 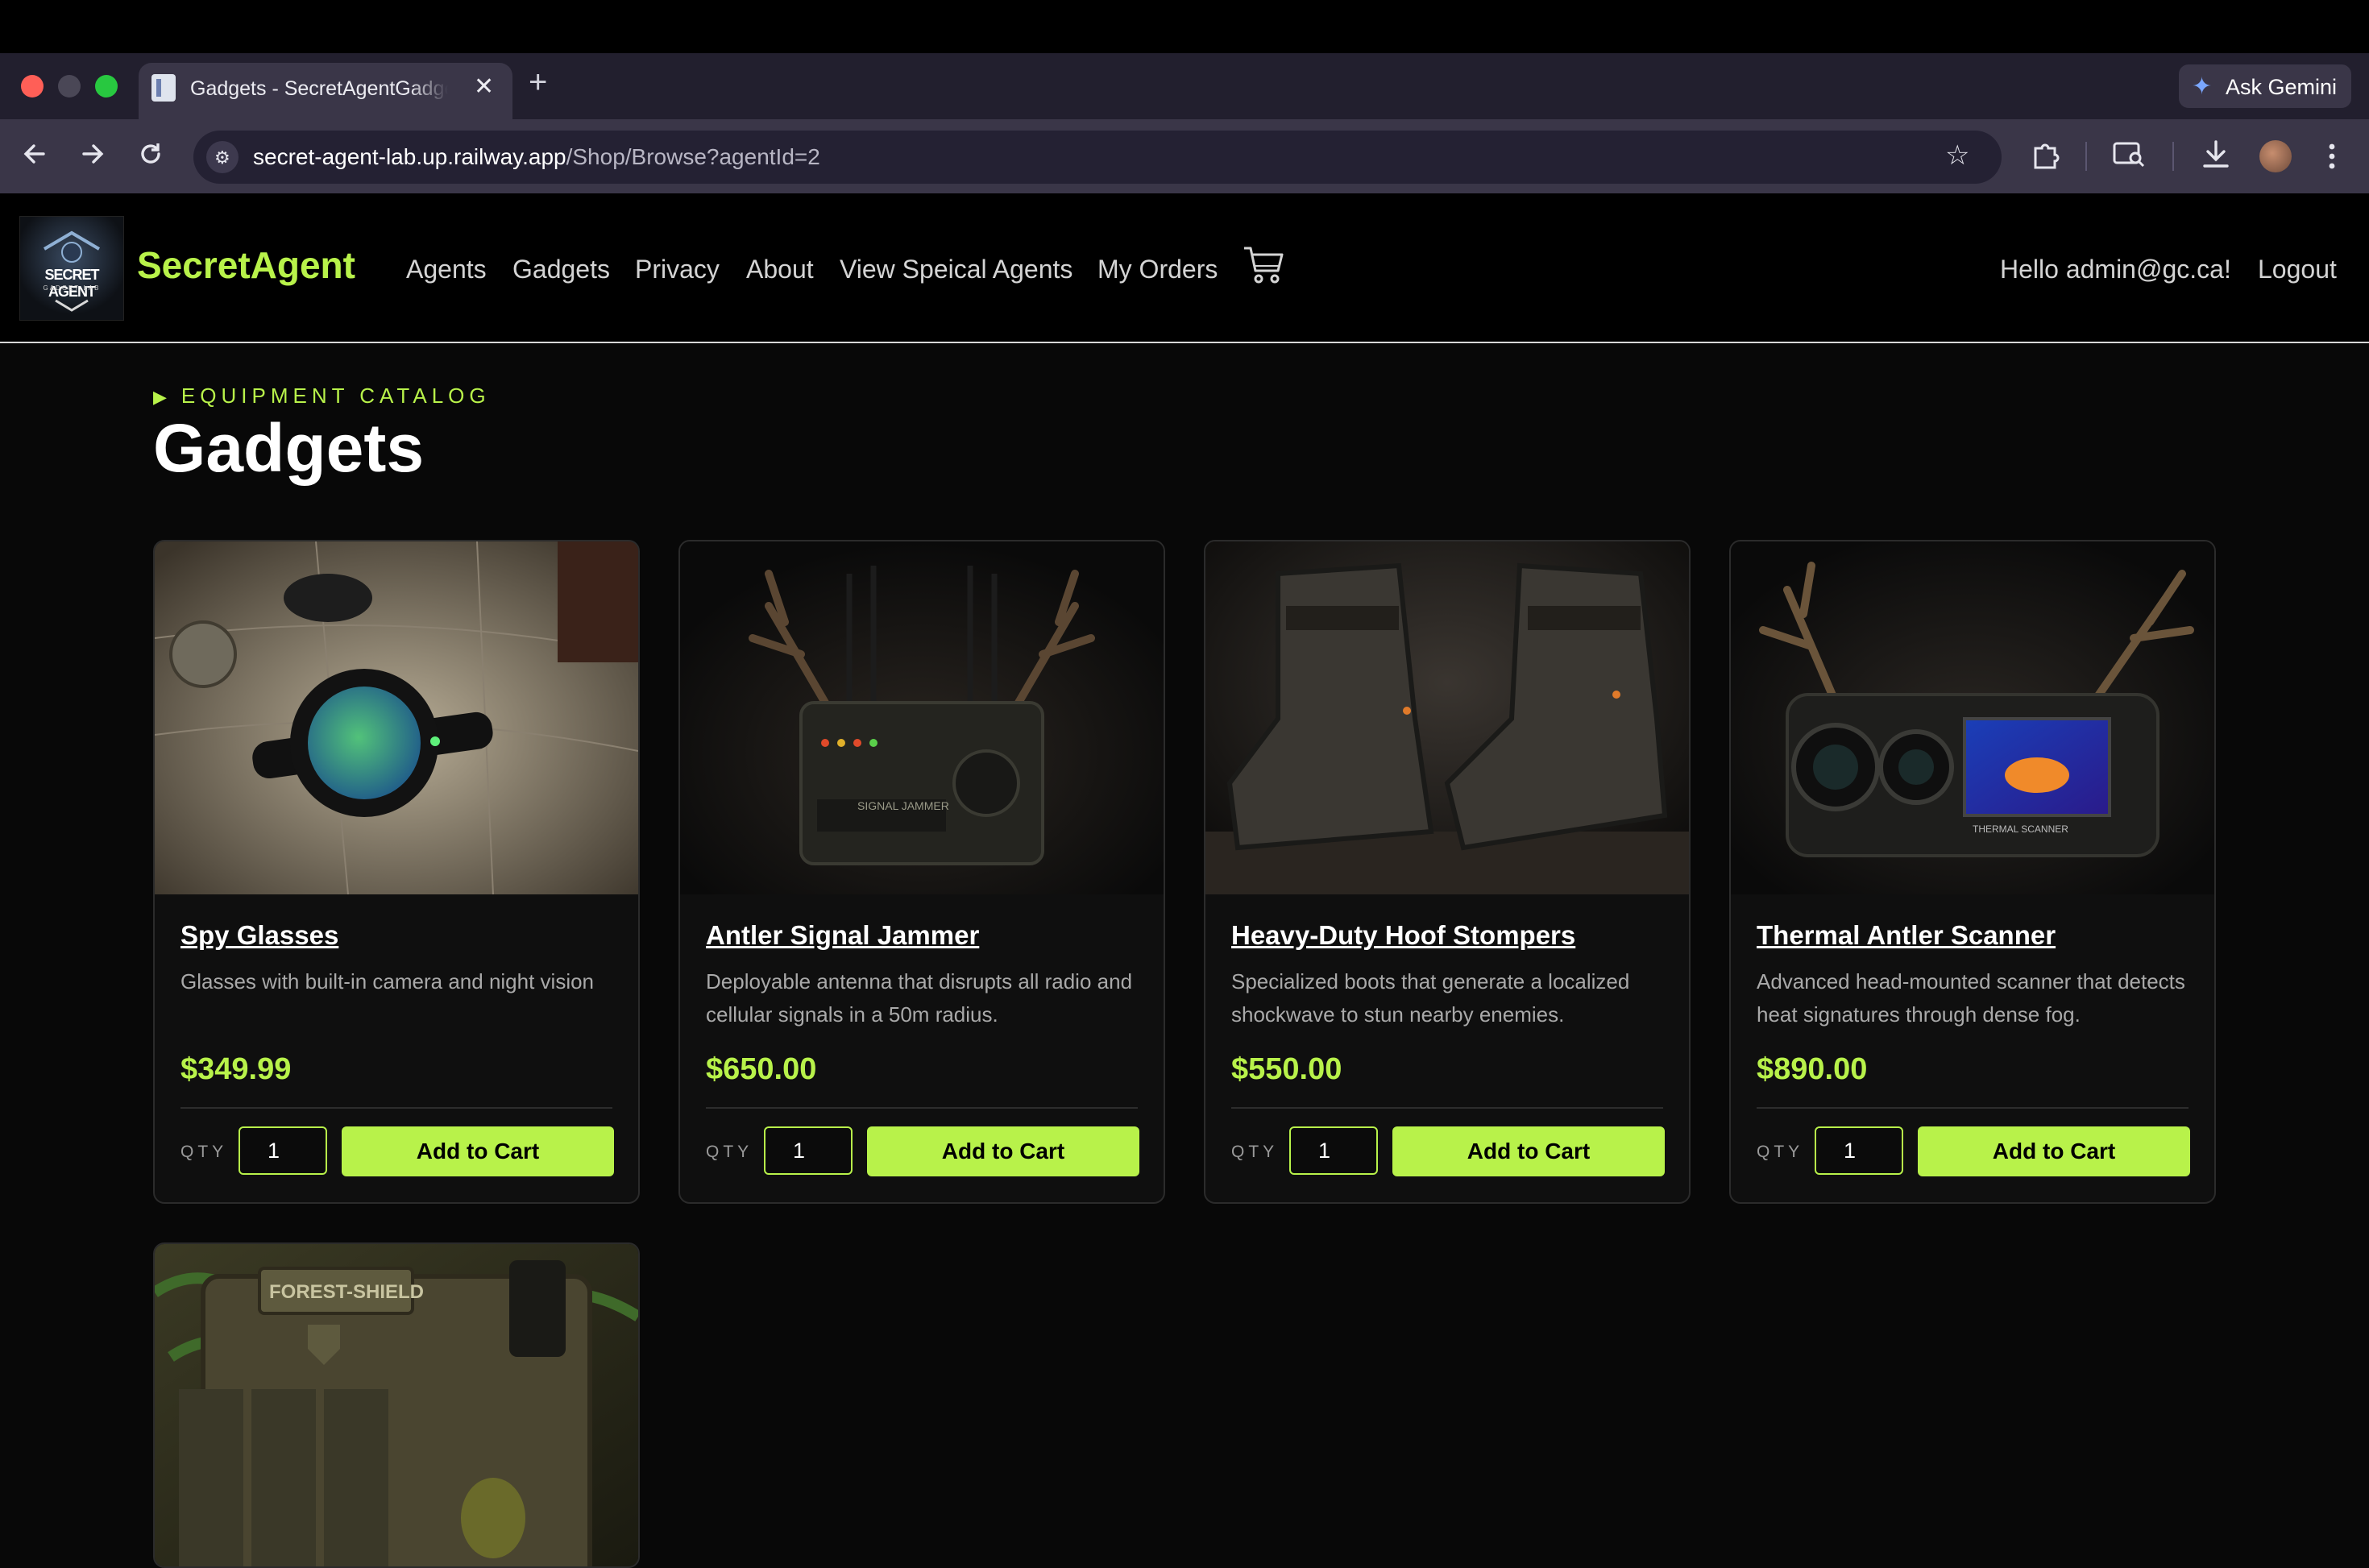 What do you see at coordinates (484, 87) in the screenshot?
I see `tab-close-icon: ✕` at bounding box center [484, 87].